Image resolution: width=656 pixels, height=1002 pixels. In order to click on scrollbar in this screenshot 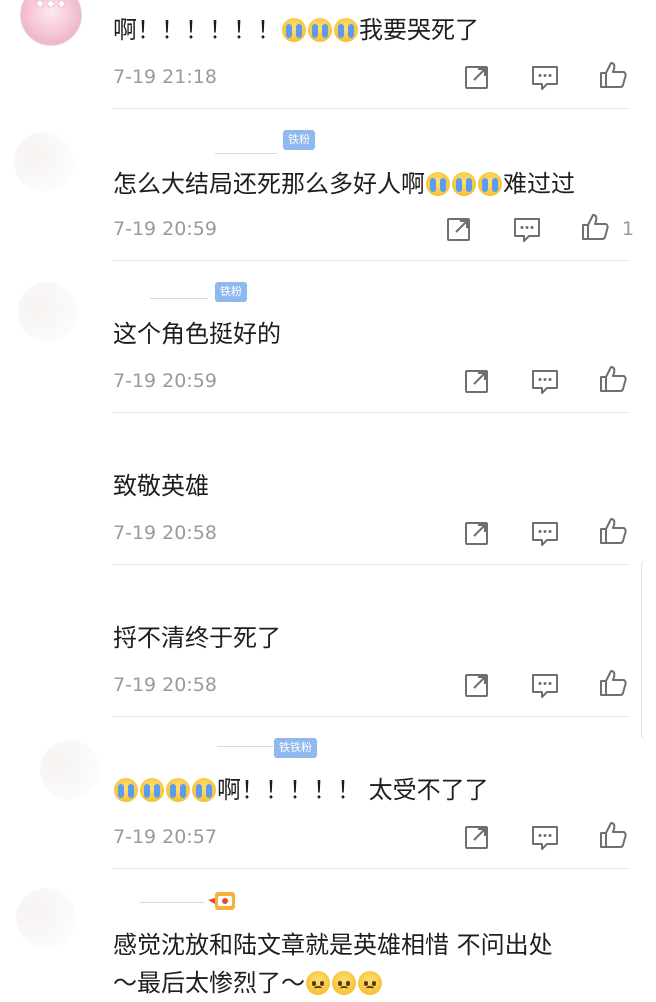, I will do `click(648, 650)`.